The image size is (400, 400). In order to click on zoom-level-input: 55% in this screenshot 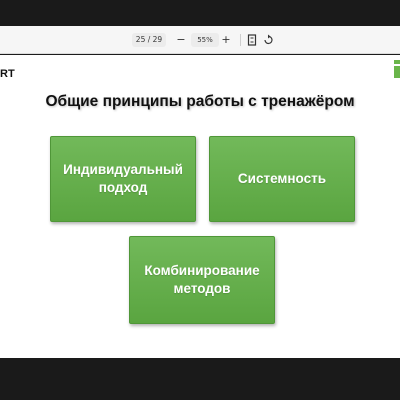, I will do `click(205, 40)`.